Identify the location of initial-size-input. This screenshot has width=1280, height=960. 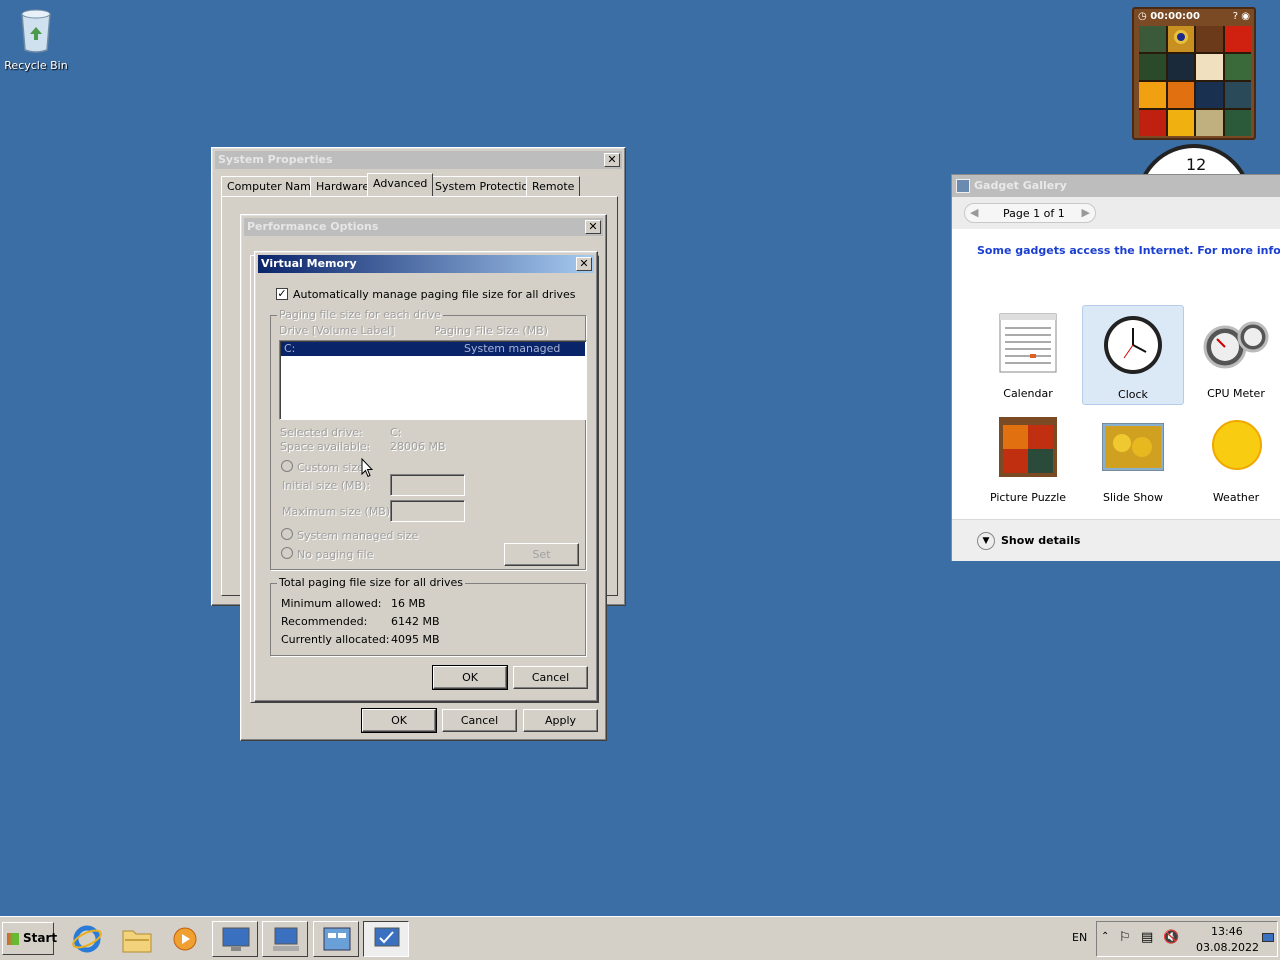
(427, 485).